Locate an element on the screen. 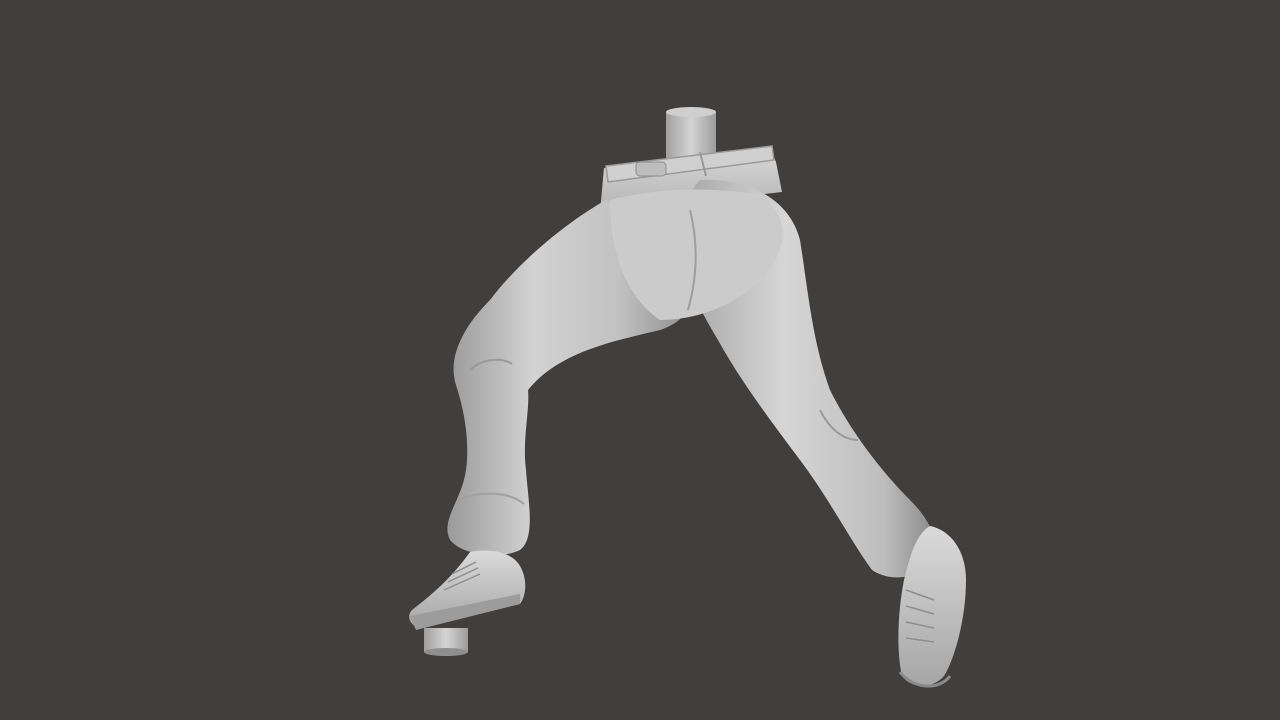 Image resolution: width=1280 pixels, height=720 pixels. left-shoe is located at coordinates (467, 590).